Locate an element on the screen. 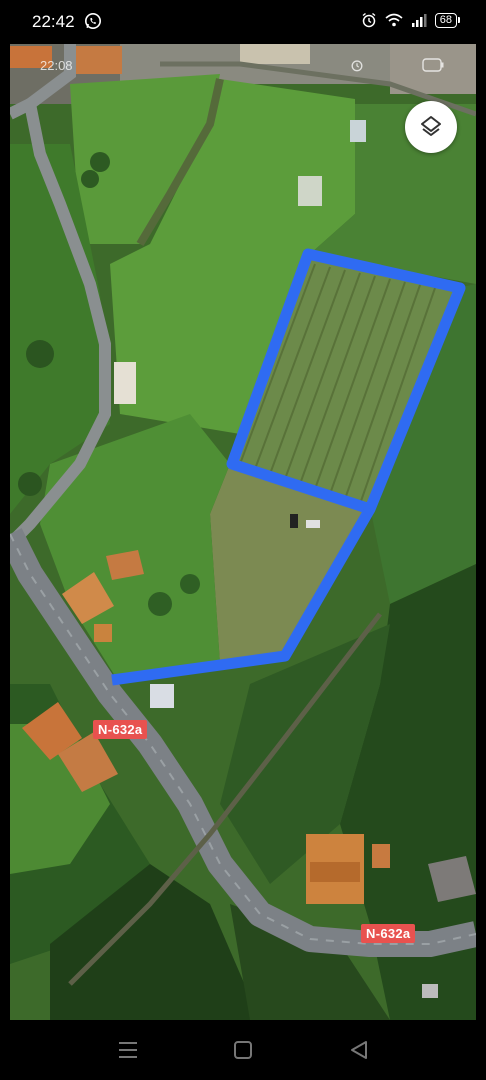 The height and width of the screenshot is (1080, 486). inner-alarm-icon is located at coordinates (357, 66).